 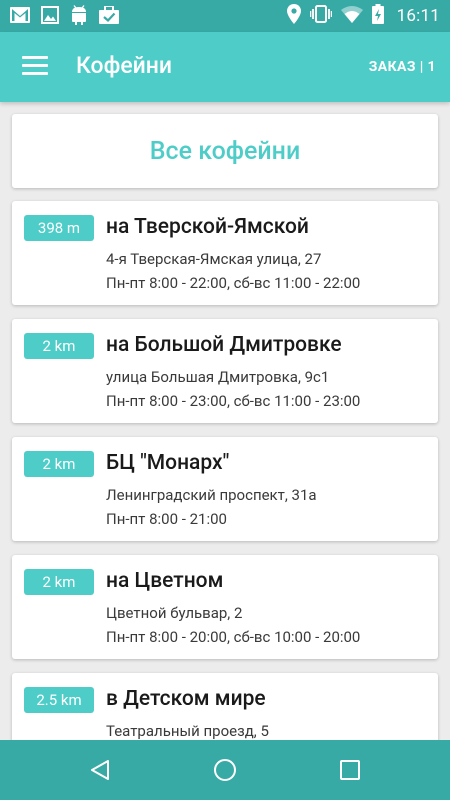 I want to click on shop-address: 4-я Тверская-Ямская улица, 27, so click(x=214, y=259).